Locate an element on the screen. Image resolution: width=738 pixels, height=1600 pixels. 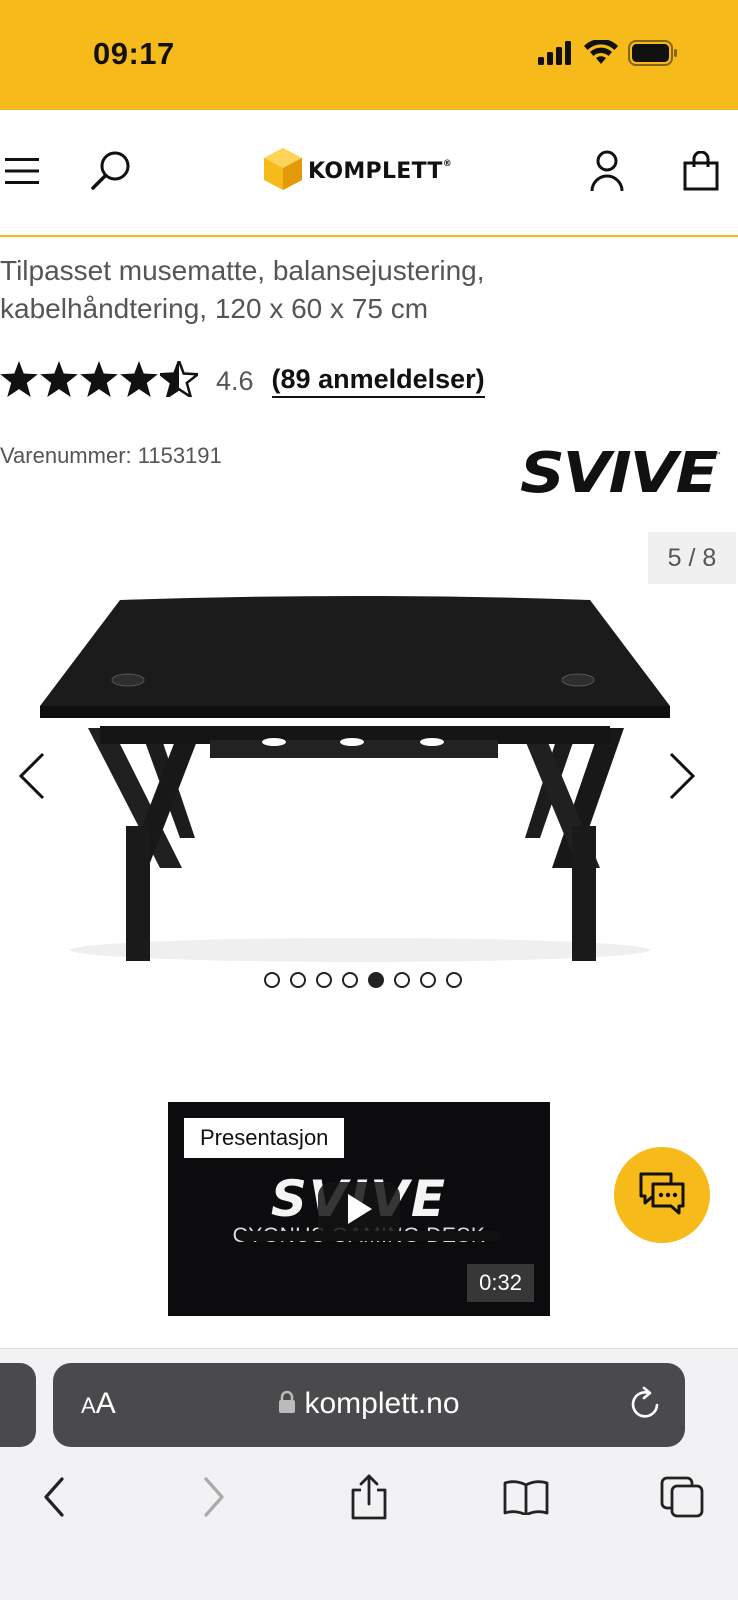
home-indicator is located at coordinates (369, 1236).